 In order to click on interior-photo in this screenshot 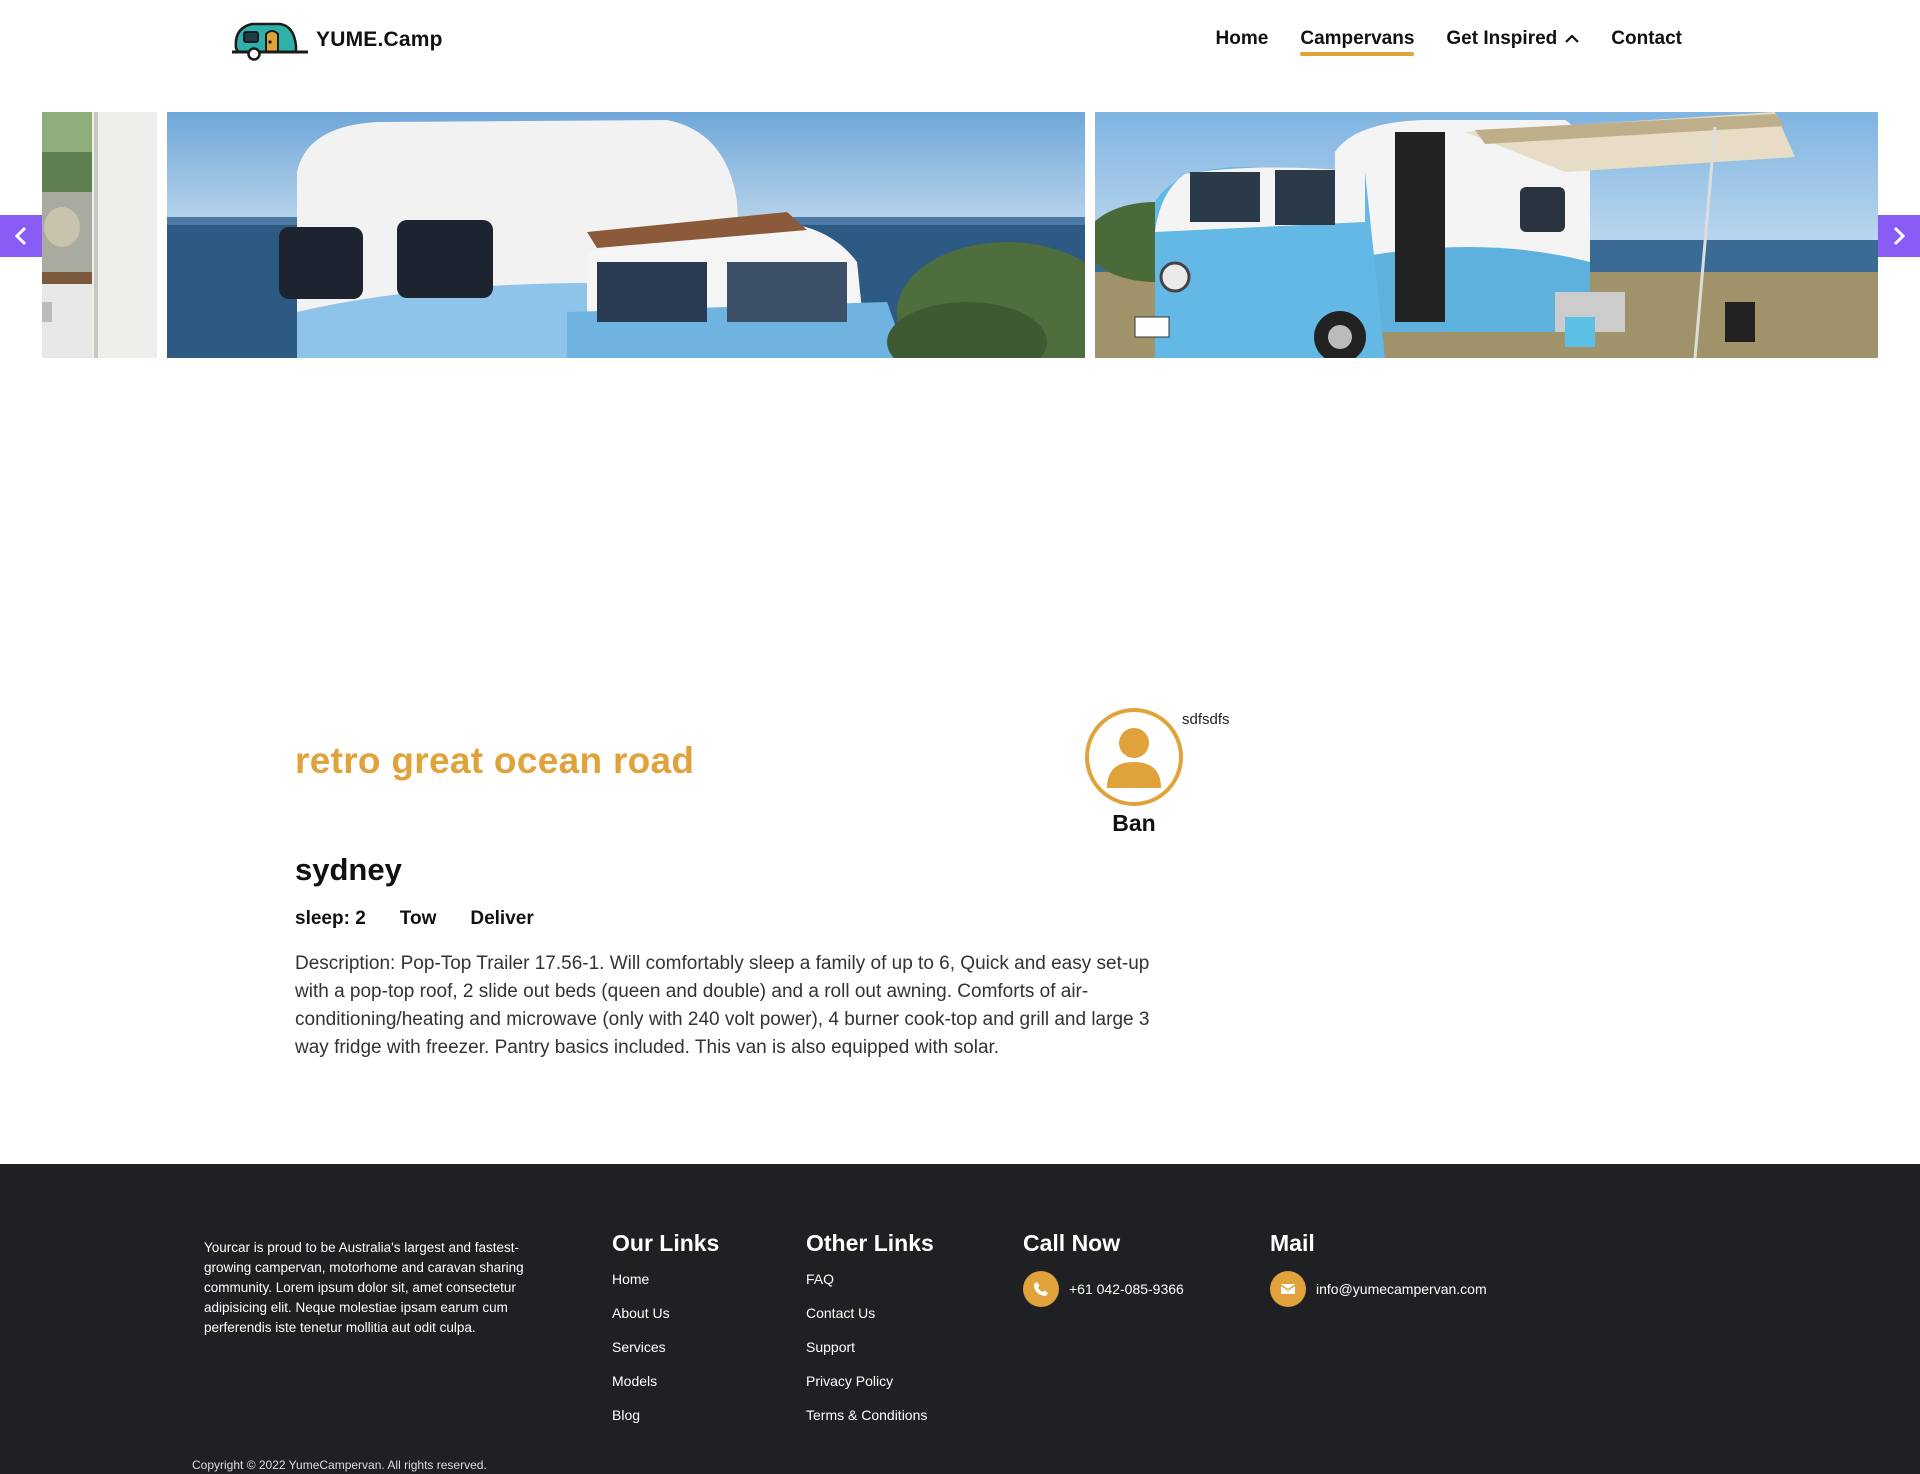, I will do `click(99, 235)`.